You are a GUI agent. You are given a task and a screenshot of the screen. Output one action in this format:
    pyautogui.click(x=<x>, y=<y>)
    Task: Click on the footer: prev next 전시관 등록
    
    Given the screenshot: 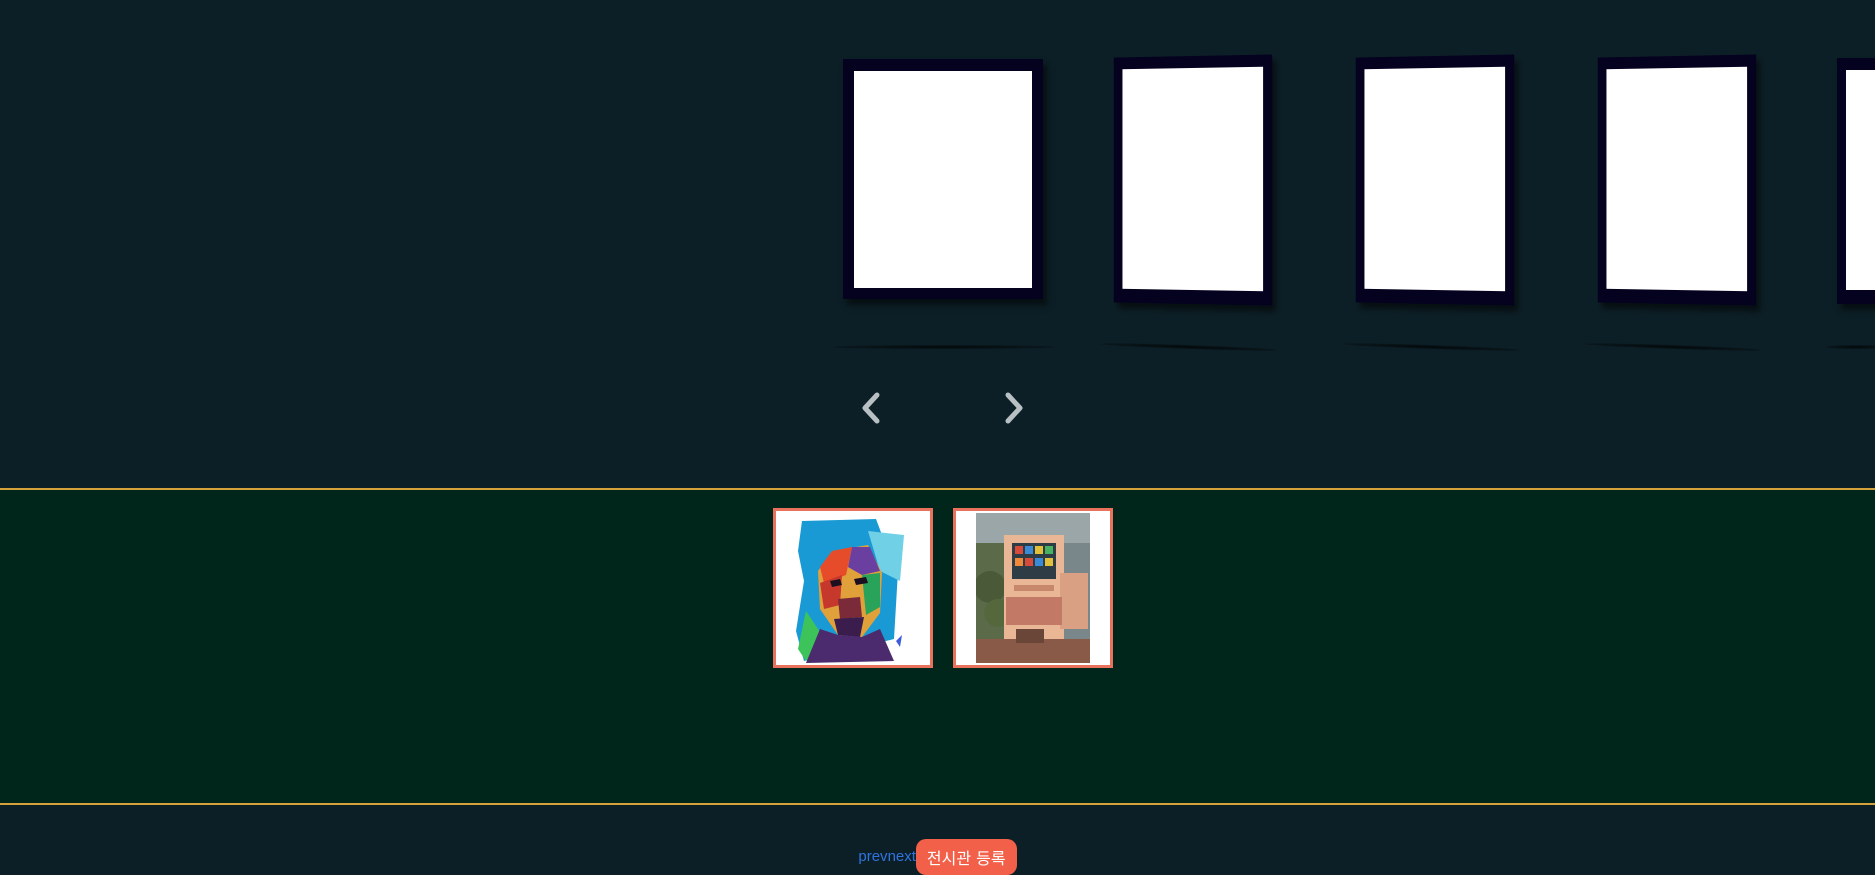 What is the action you would take?
    pyautogui.click(x=937, y=856)
    